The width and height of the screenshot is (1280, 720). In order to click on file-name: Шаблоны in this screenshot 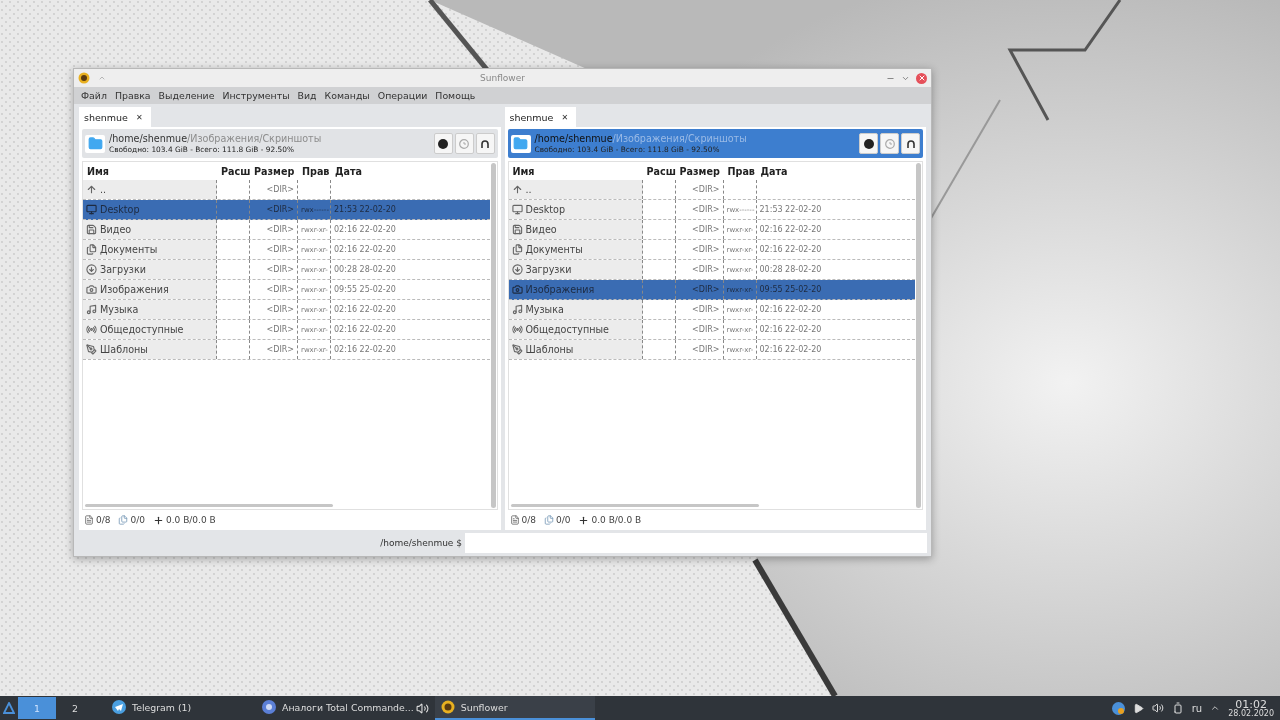, I will do `click(124, 349)`.